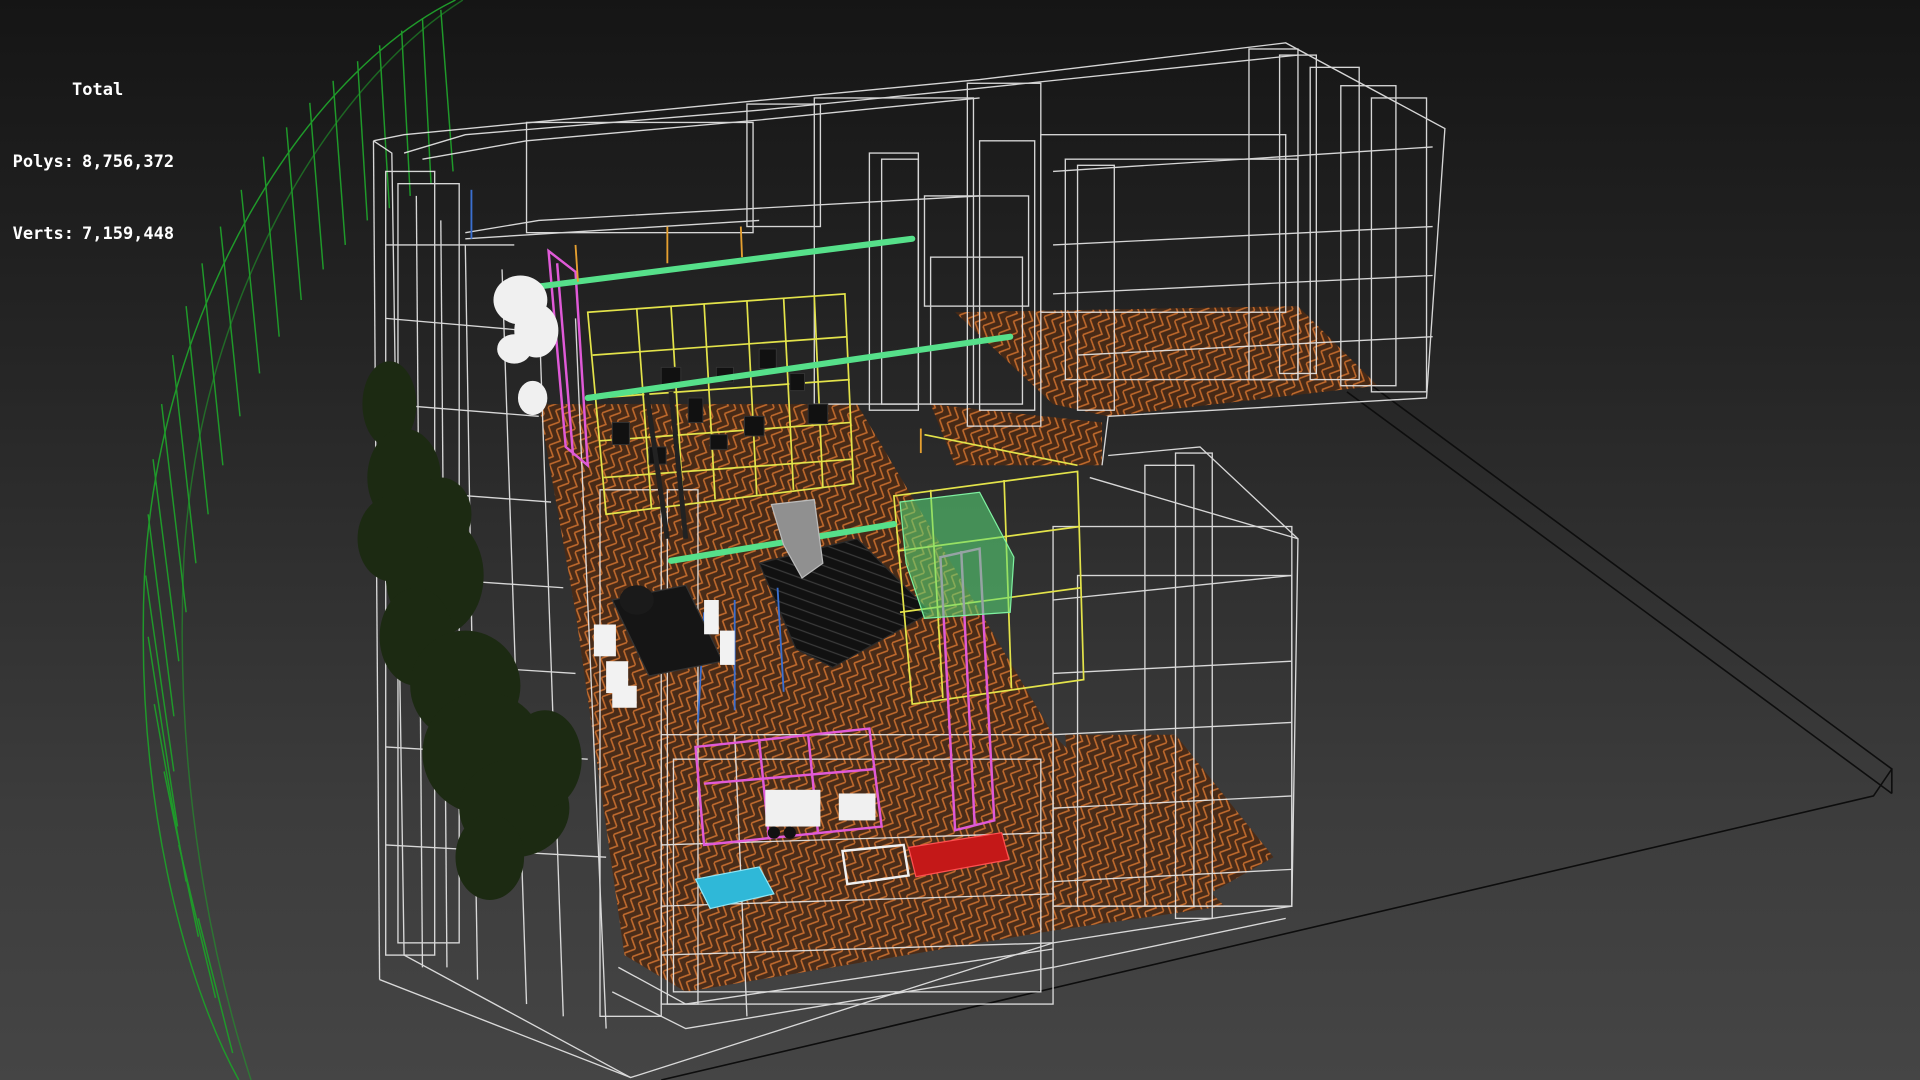 Image resolution: width=1920 pixels, height=1080 pixels. What do you see at coordinates (43, 234) in the screenshot?
I see `verts-label: Verts:` at bounding box center [43, 234].